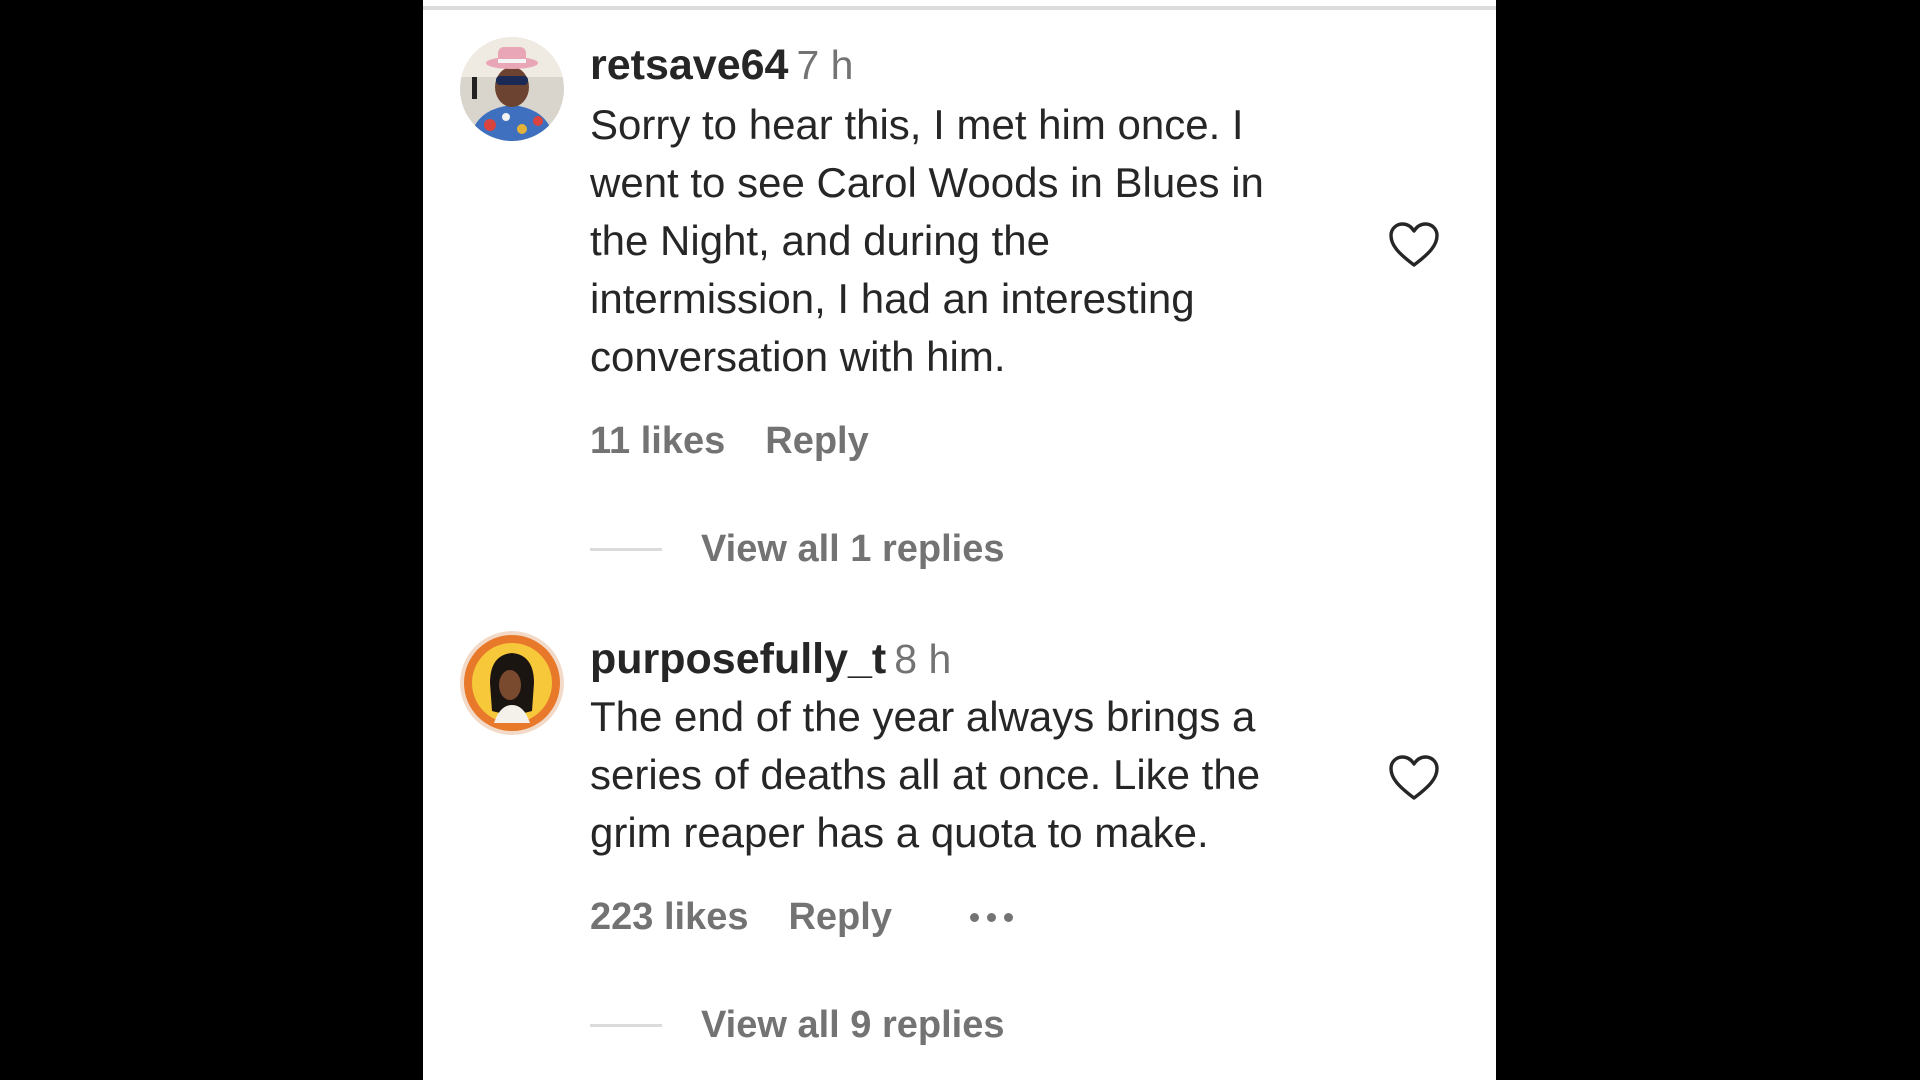  What do you see at coordinates (689, 65) in the screenshot?
I see `username: retsave64` at bounding box center [689, 65].